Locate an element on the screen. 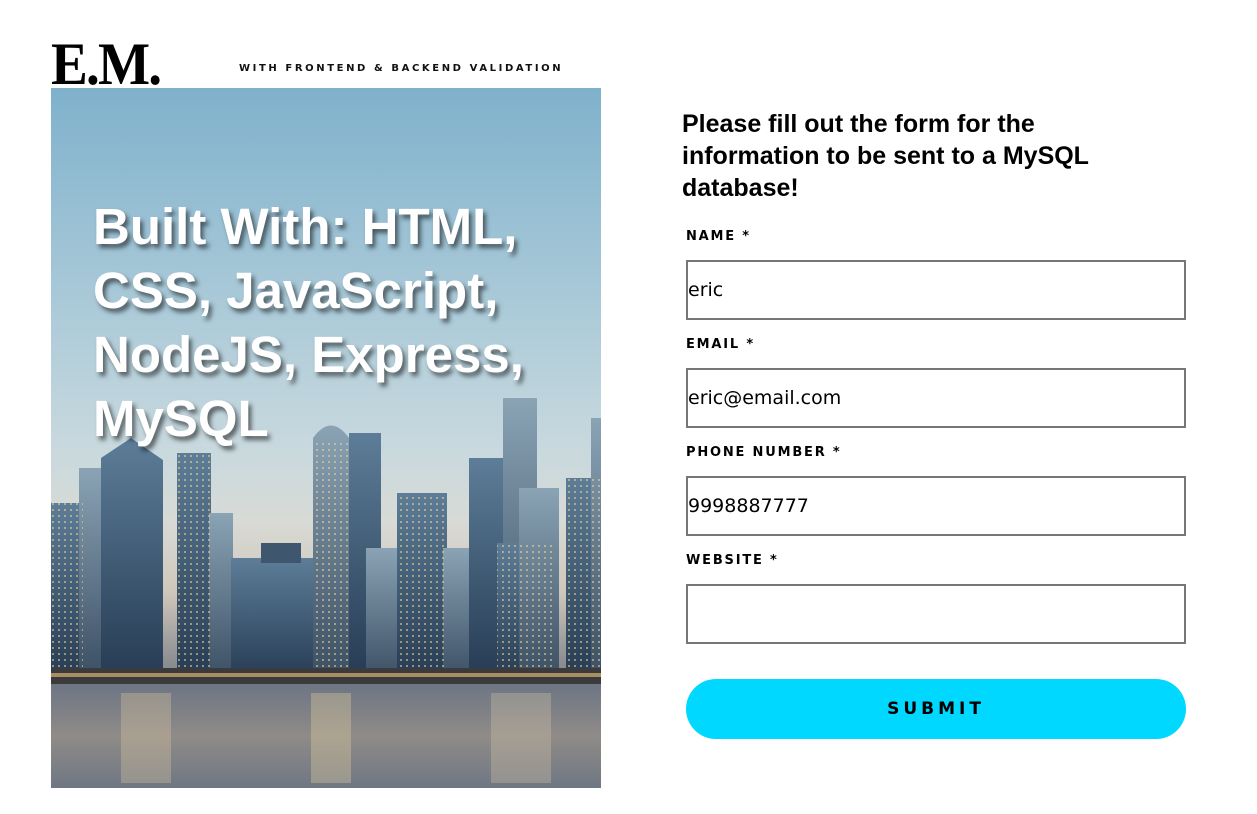 The width and height of the screenshot is (1257, 814). website-field is located at coordinates (936, 614).